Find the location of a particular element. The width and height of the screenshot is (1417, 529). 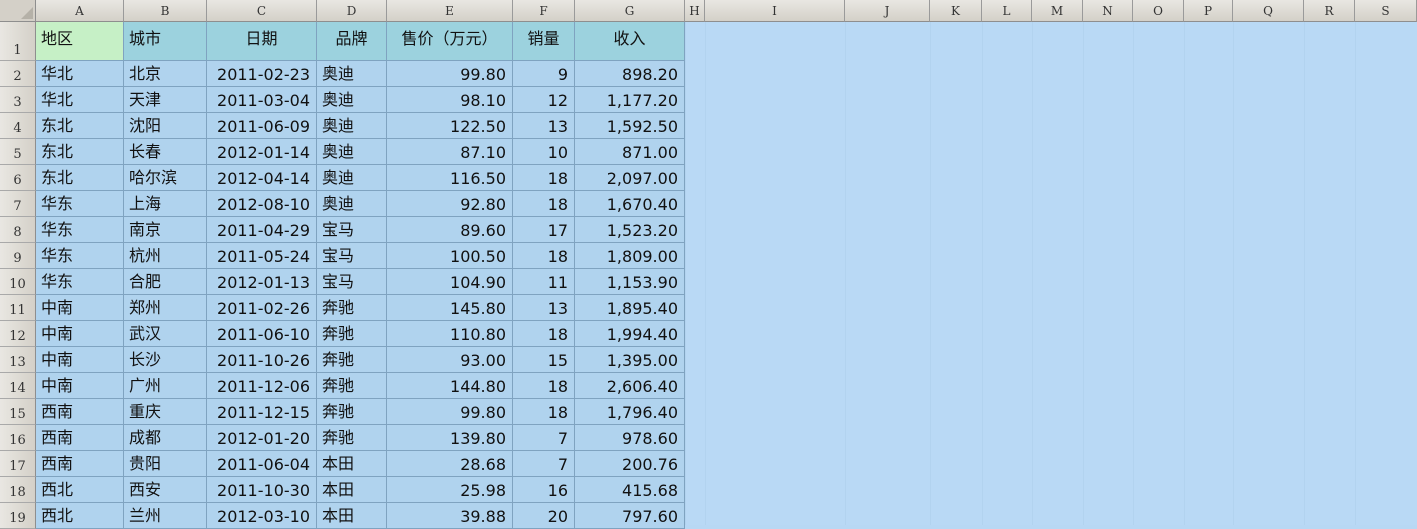

header-cell-qty: 销量 is located at coordinates (544, 41).